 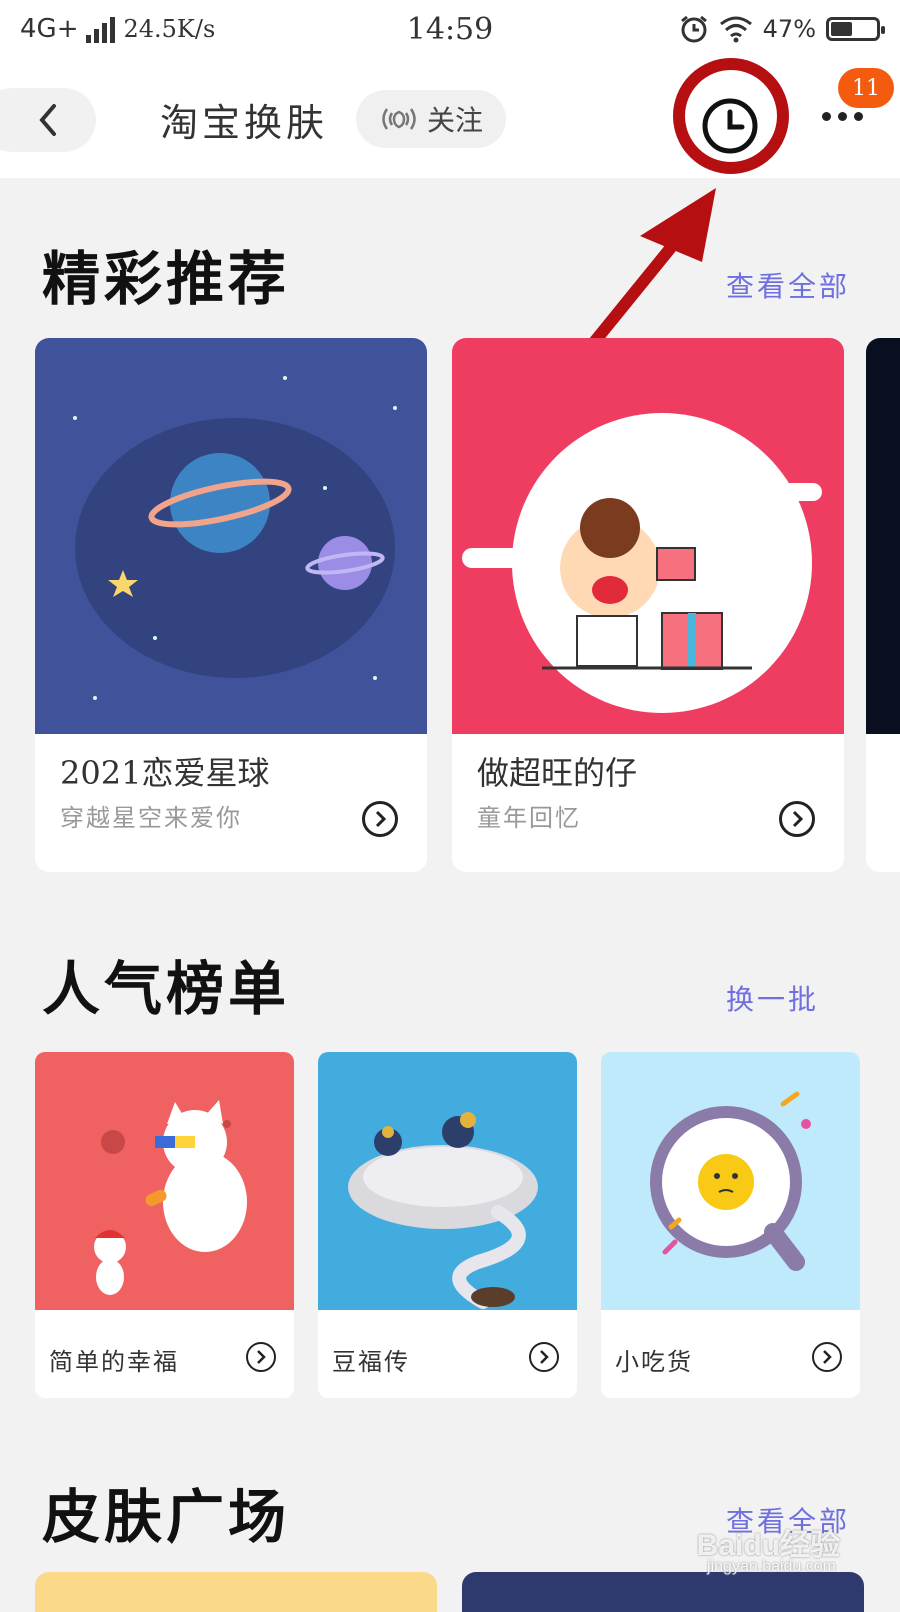 What do you see at coordinates (166, 279) in the screenshot?
I see `featured-title: 精彩推荐` at bounding box center [166, 279].